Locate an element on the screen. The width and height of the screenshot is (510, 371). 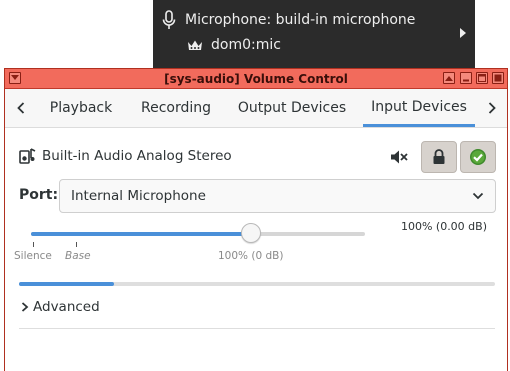
tab-input-devices: Input Devices is located at coordinates (419, 108).